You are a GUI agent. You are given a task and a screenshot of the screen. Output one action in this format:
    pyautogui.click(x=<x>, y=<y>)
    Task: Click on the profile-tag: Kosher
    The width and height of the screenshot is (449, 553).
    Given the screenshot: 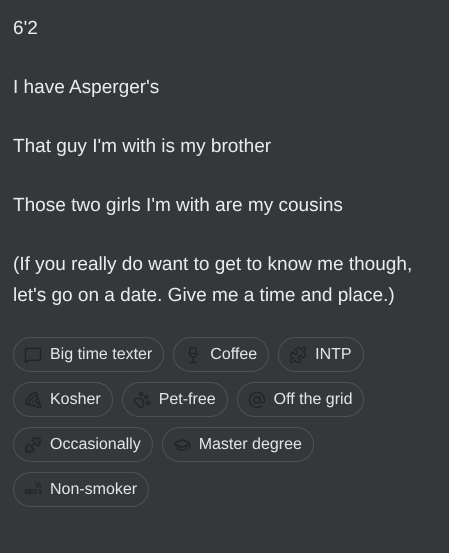 What is the action you would take?
    pyautogui.click(x=63, y=399)
    